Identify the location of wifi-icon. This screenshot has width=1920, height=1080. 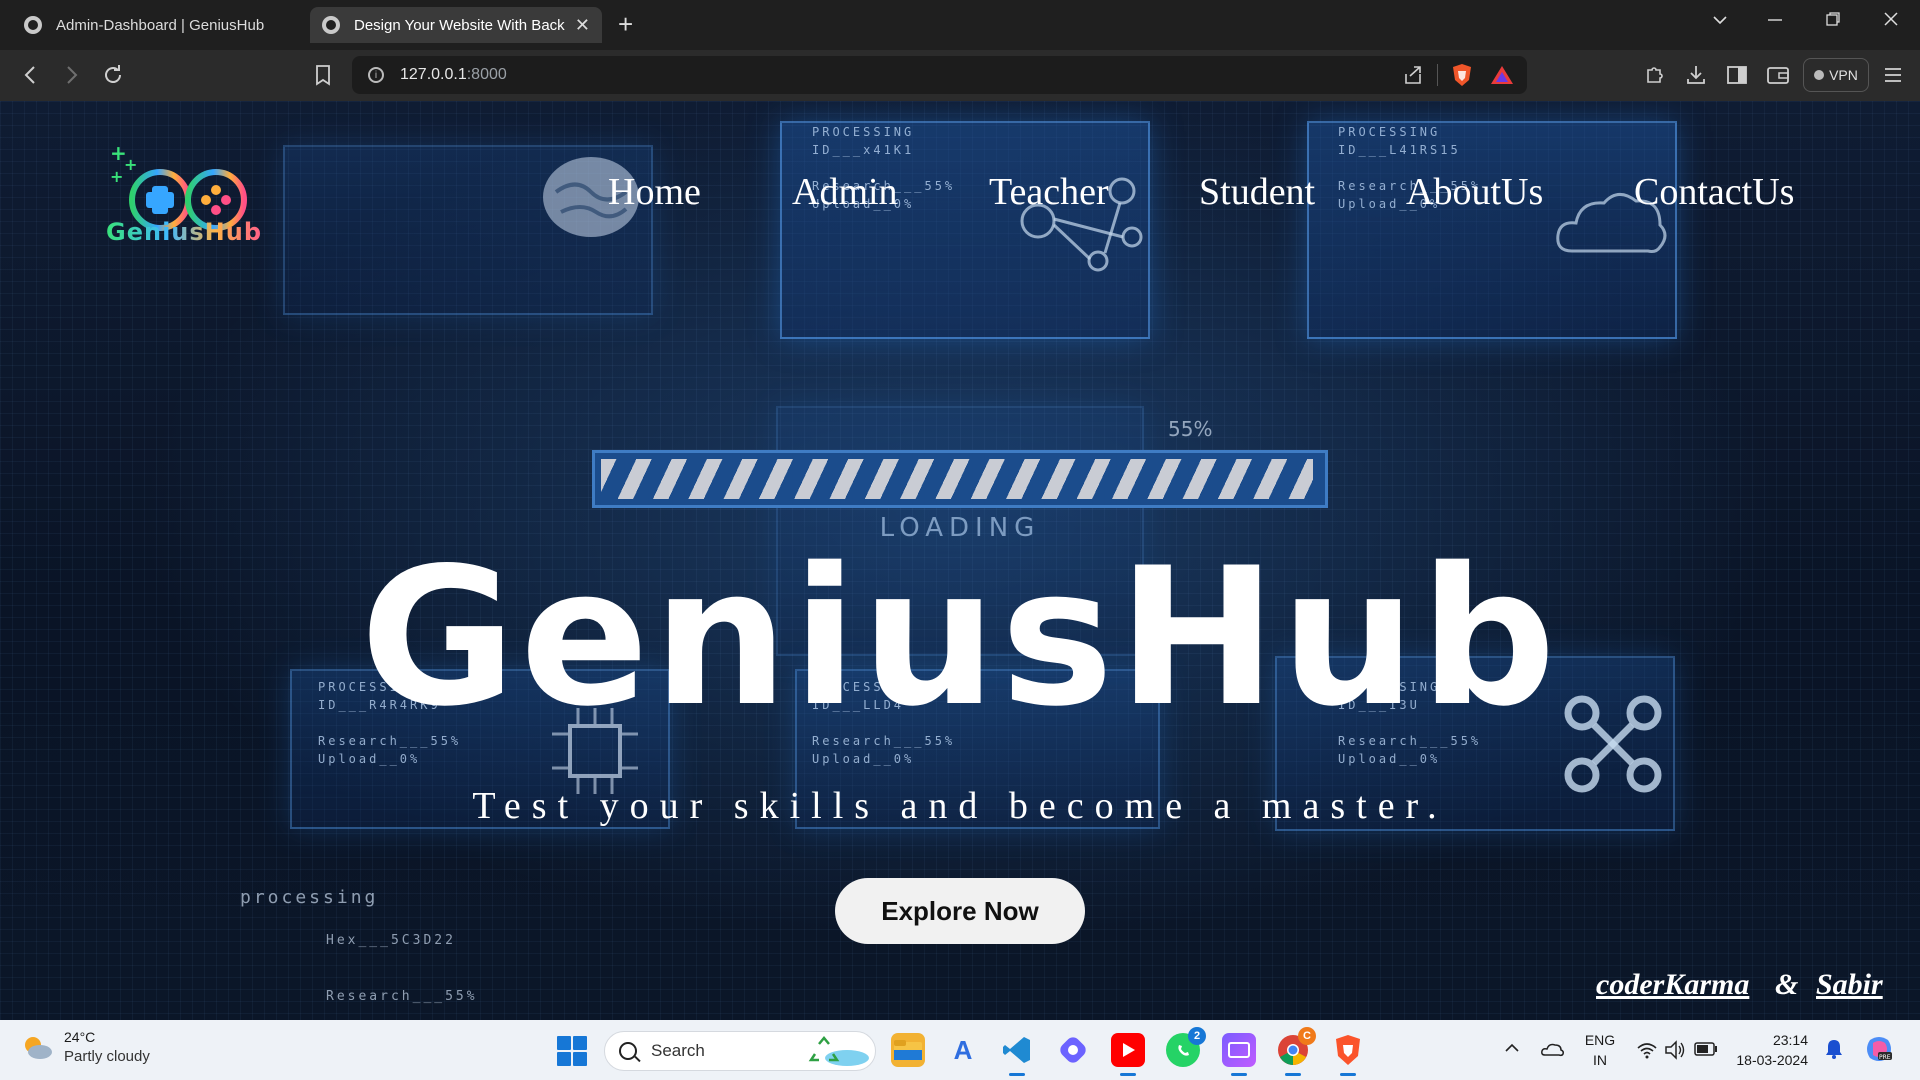
(1647, 1050).